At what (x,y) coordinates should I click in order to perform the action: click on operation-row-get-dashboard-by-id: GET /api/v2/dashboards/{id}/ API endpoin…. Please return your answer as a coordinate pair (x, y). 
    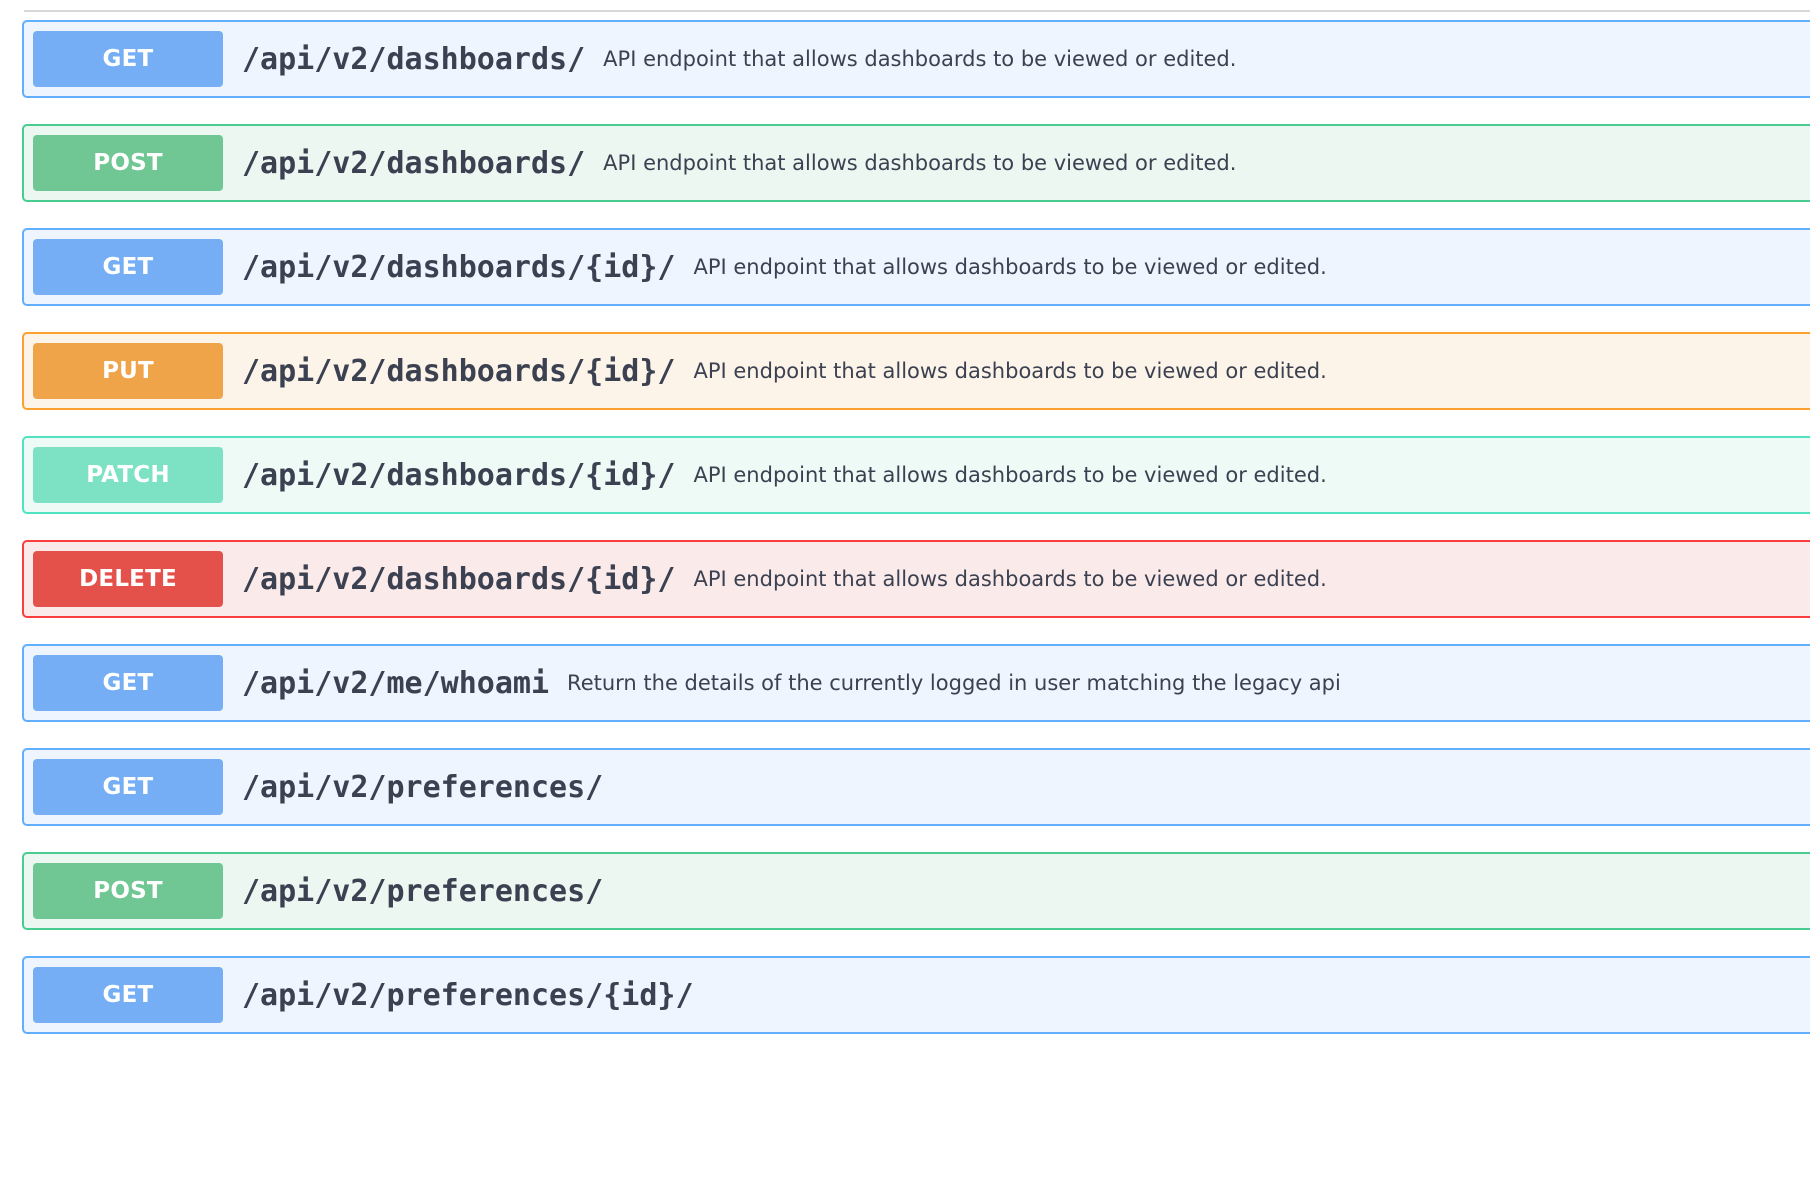
    Looking at the image, I should click on (916, 267).